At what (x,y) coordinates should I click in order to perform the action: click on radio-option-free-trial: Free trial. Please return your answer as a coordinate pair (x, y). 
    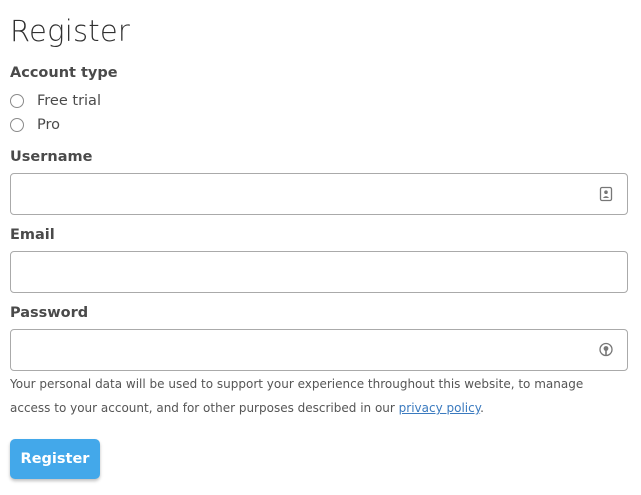
    Looking at the image, I should click on (55, 101).